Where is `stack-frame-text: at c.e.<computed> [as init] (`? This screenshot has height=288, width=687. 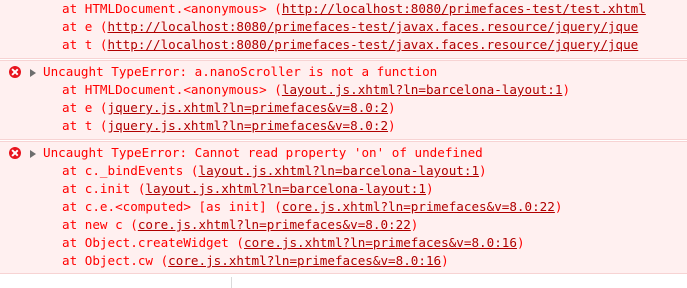 stack-frame-text: at c.e.<computed> [as init] ( is located at coordinates (172, 206).